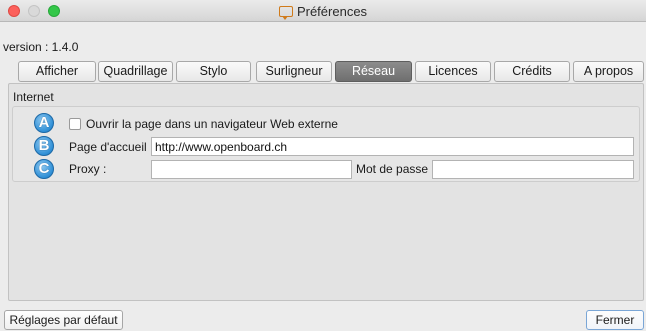 The height and width of the screenshot is (331, 646). I want to click on password-input, so click(533, 169).